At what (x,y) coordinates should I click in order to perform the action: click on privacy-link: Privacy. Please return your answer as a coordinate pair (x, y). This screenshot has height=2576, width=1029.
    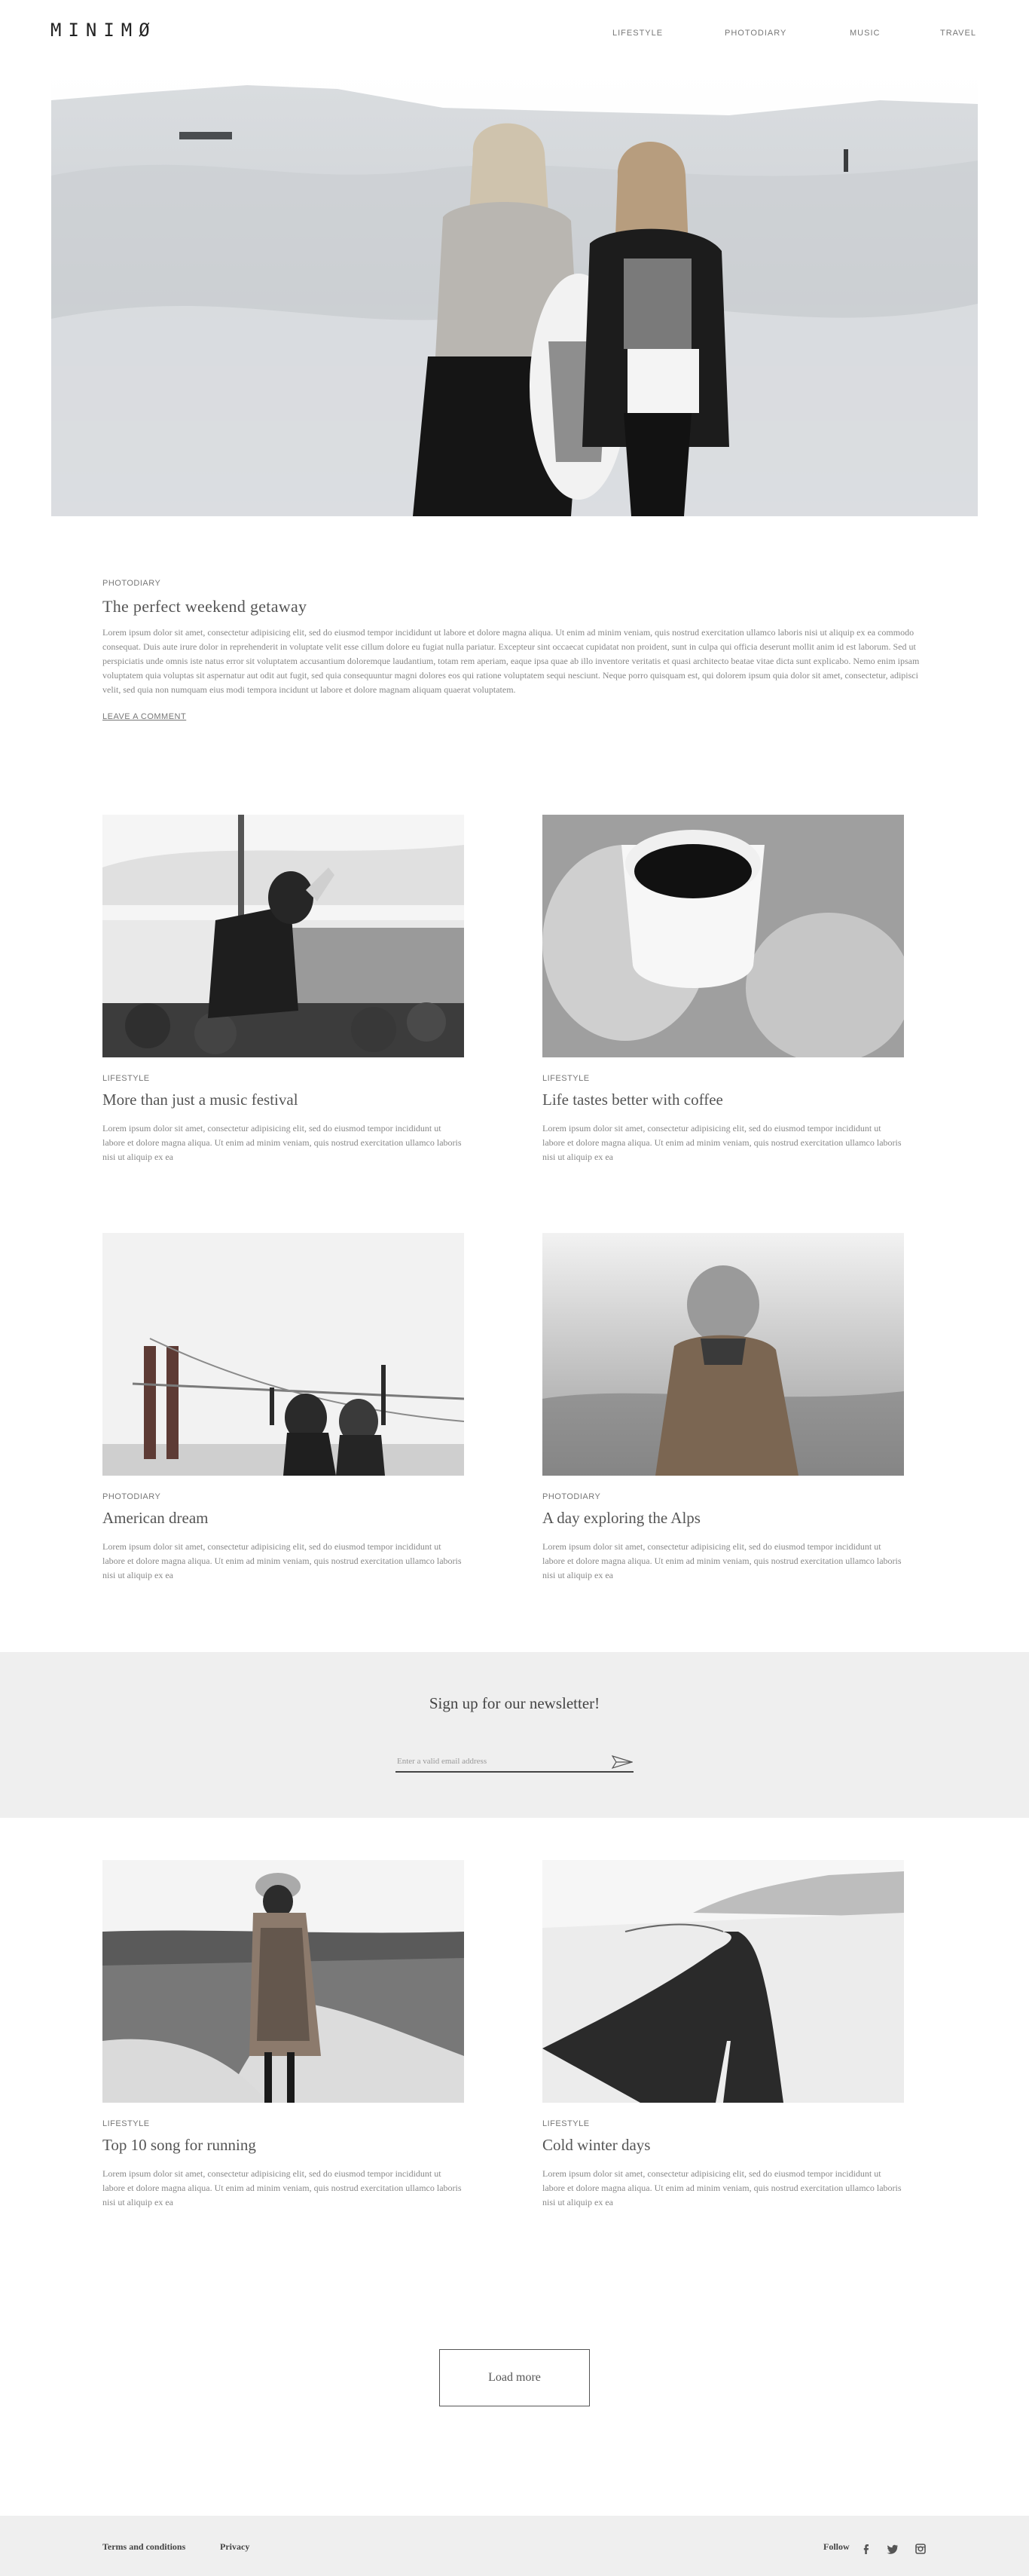
    Looking at the image, I should click on (234, 2547).